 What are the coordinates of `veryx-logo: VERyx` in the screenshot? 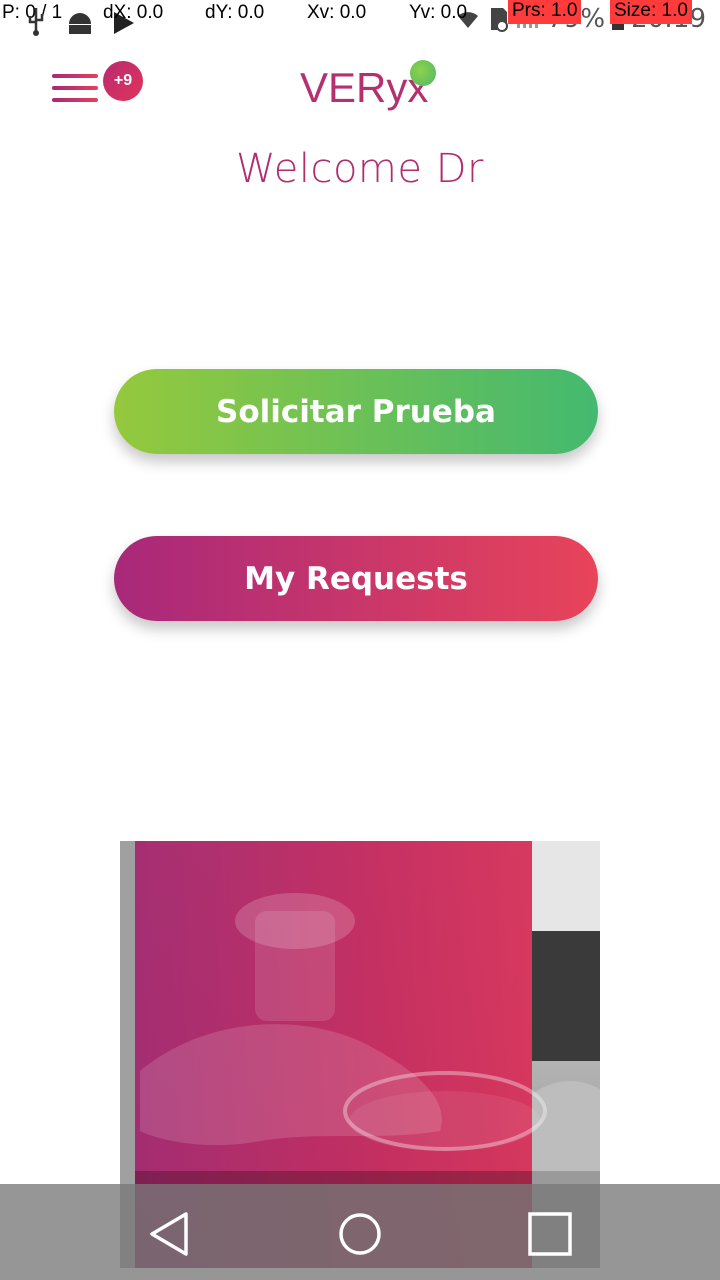 It's located at (368, 92).